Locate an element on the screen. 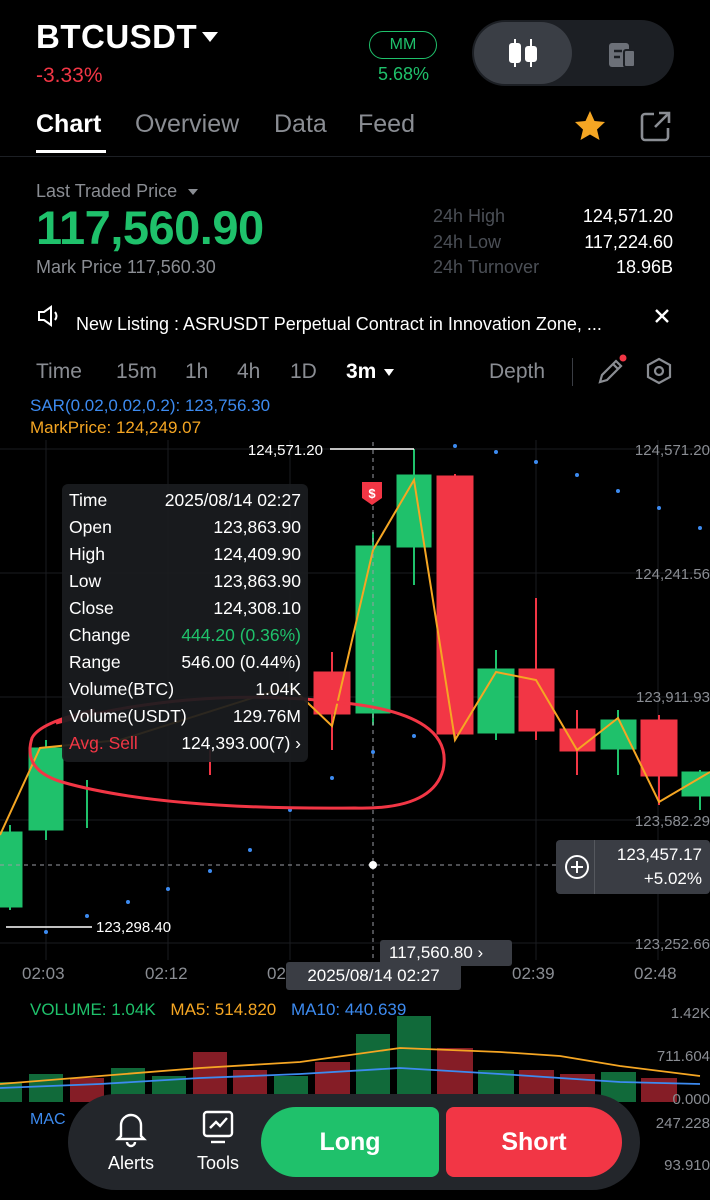 Image resolution: width=710 pixels, height=1200 pixels. high-marker-label: 124,571.20 is located at coordinates (285, 450).